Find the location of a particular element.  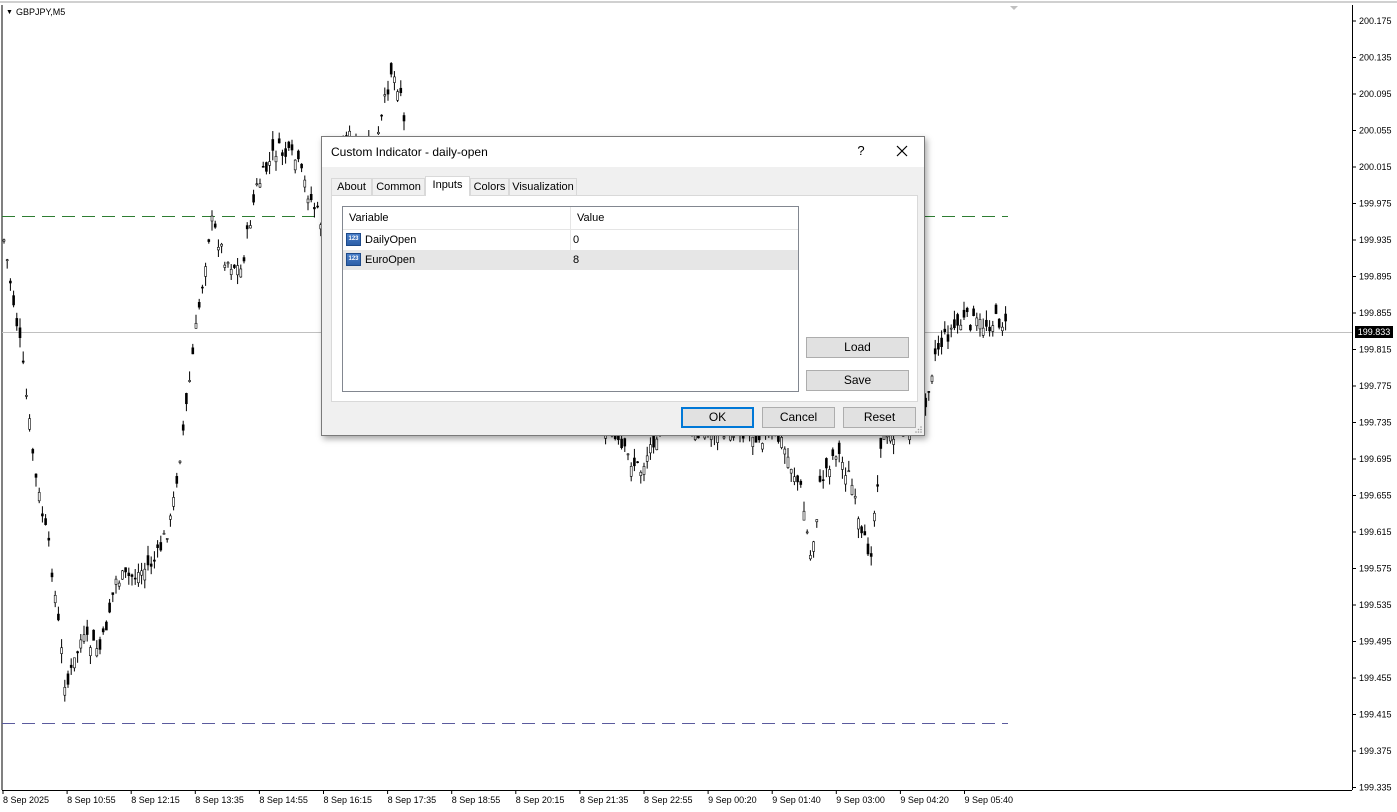

close-button is located at coordinates (902, 151).